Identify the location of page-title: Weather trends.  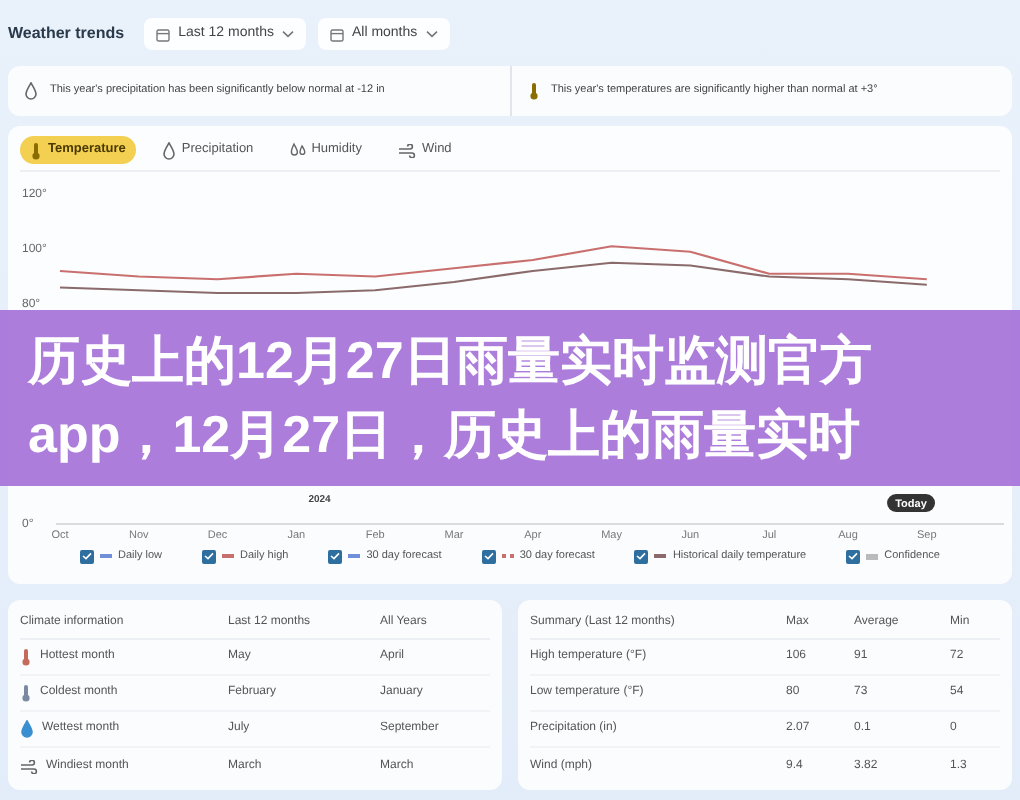
(66, 34).